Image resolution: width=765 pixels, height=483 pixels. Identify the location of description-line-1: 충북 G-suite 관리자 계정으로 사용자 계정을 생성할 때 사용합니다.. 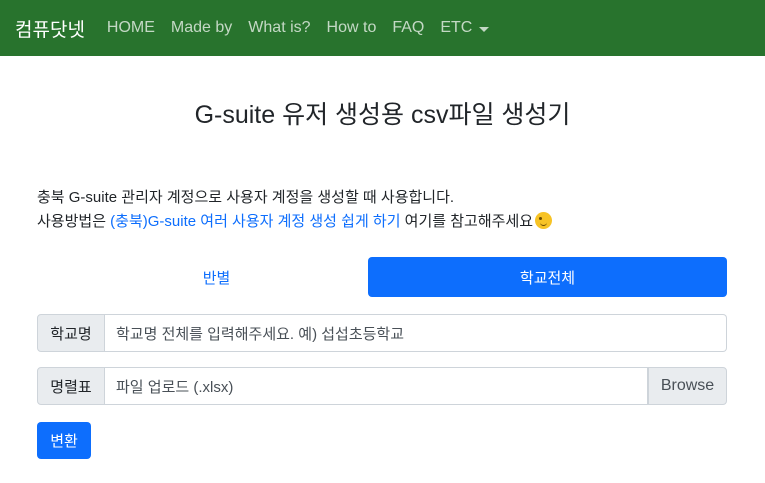
(246, 197).